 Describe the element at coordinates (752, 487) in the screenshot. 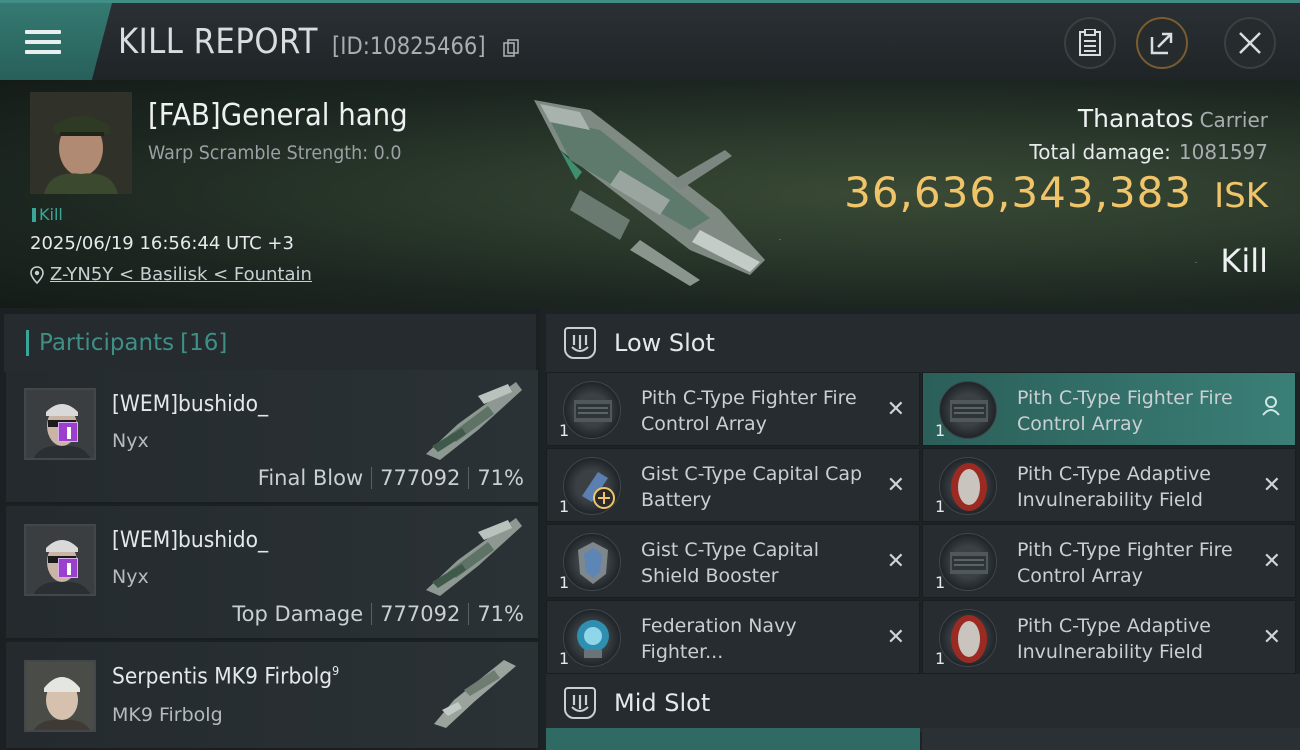

I see `module-name: Gist C-Type Capital Cap Battery` at that location.